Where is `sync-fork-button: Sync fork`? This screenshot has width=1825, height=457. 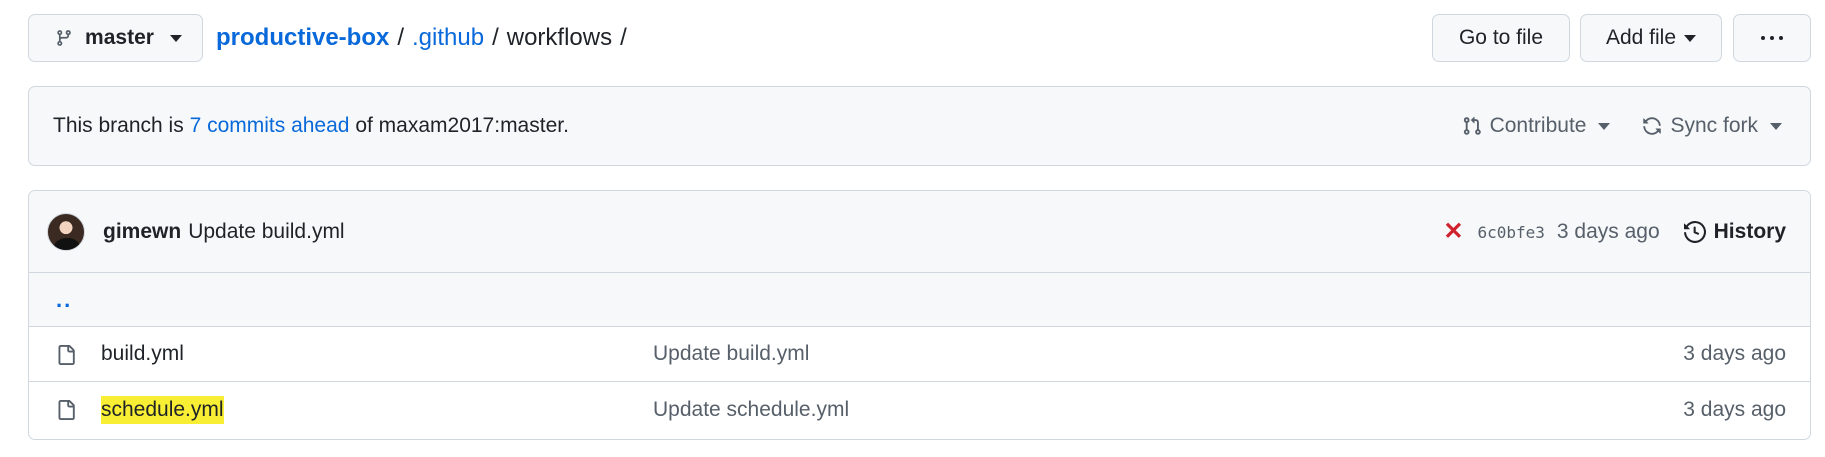 sync-fork-button: Sync fork is located at coordinates (1712, 126).